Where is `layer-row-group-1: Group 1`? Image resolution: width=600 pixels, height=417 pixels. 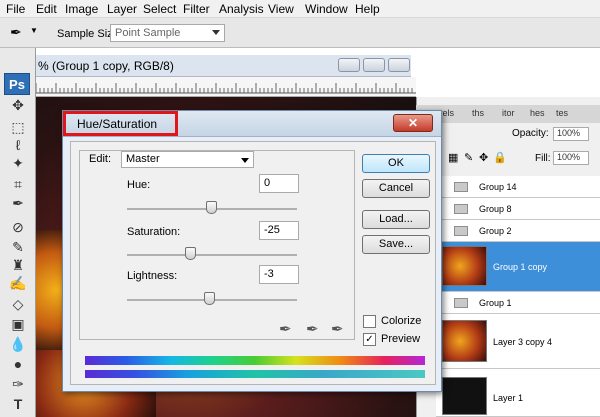 layer-row-group-1: Group 1 is located at coordinates (518, 303).